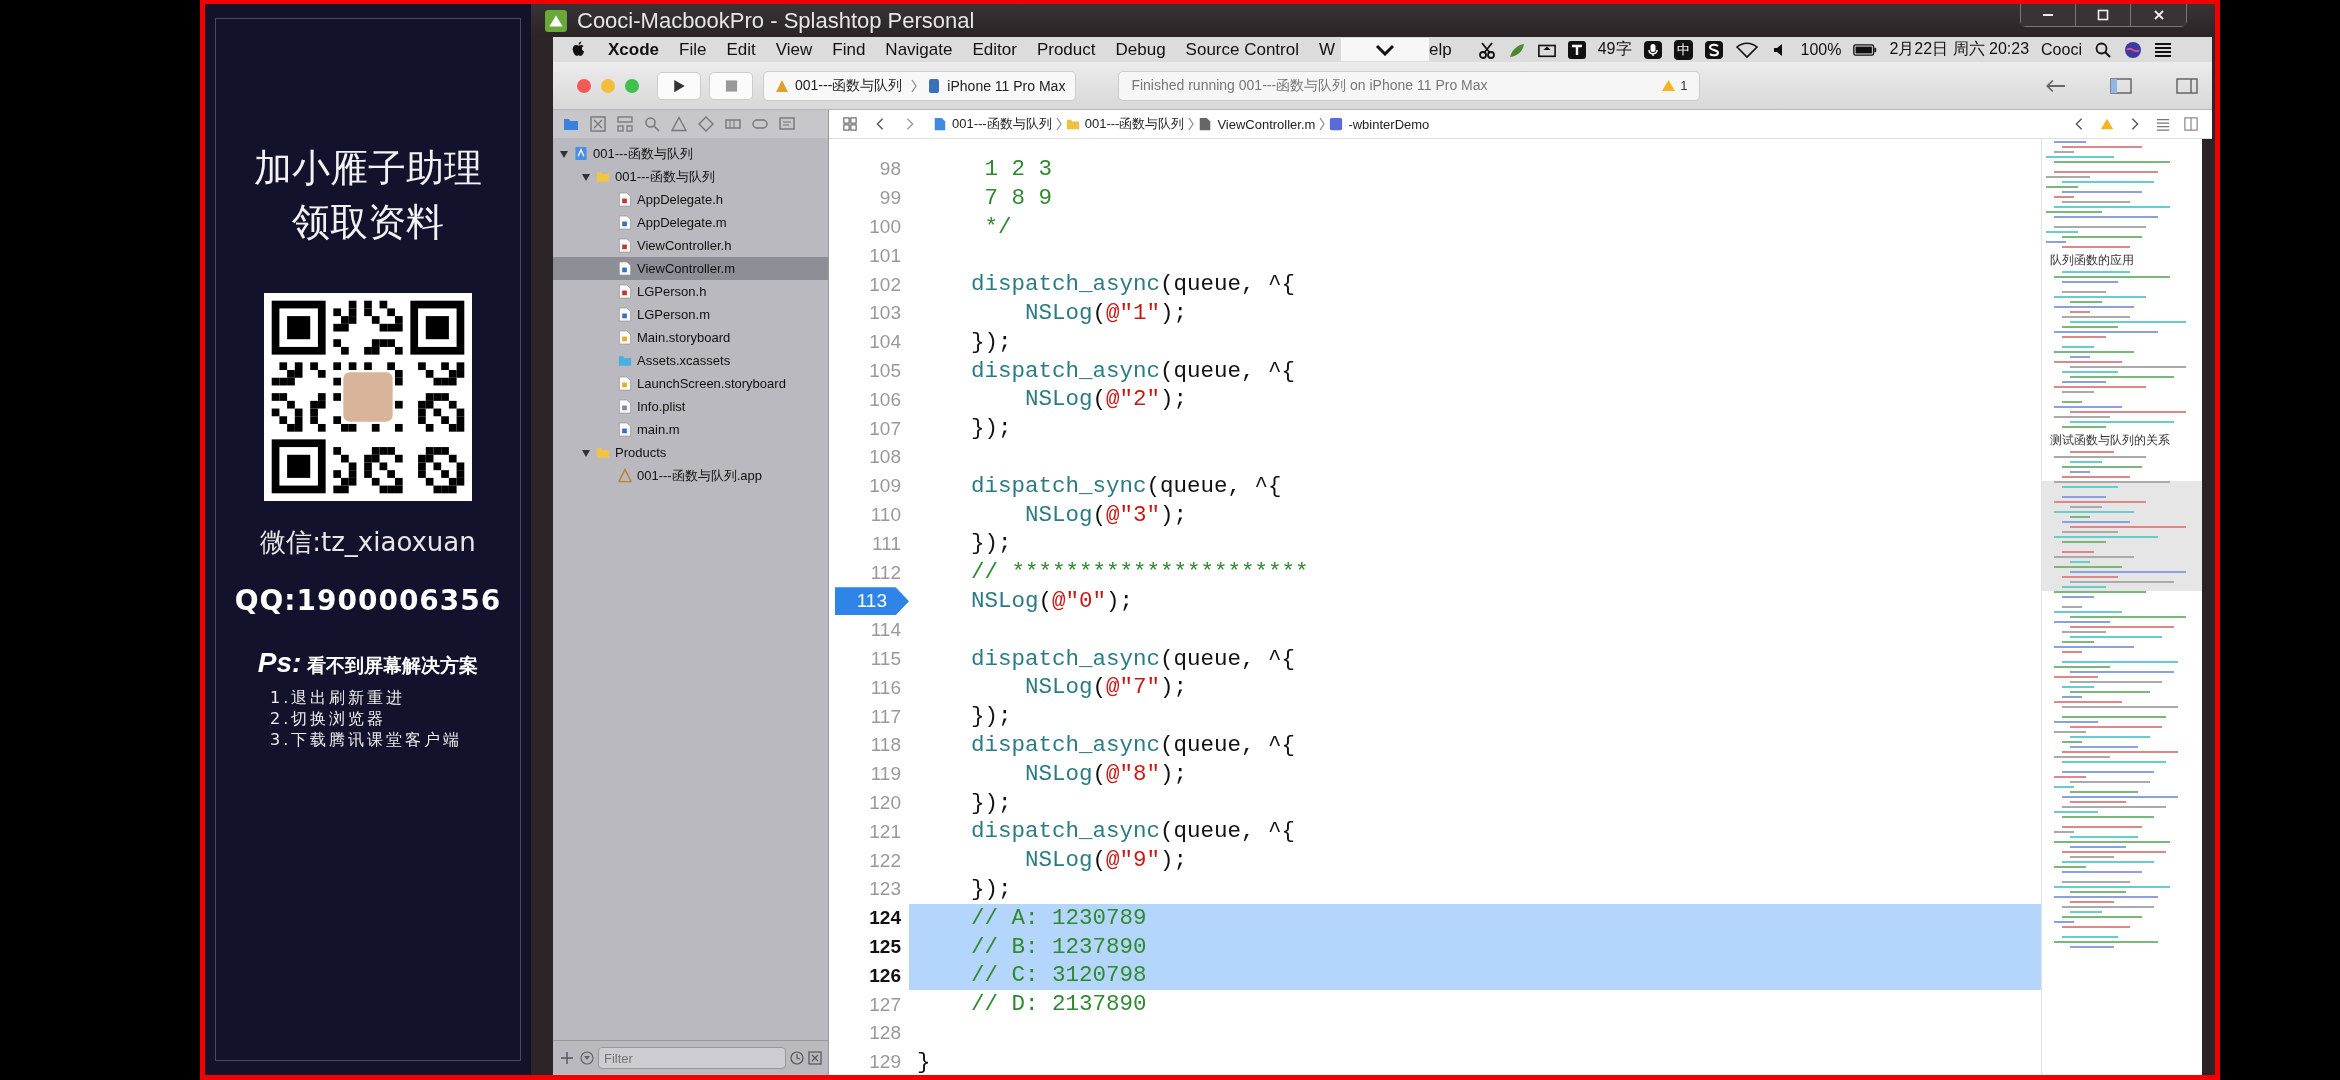 This screenshot has width=2340, height=1080. What do you see at coordinates (584, 85) in the screenshot?
I see `close-light` at bounding box center [584, 85].